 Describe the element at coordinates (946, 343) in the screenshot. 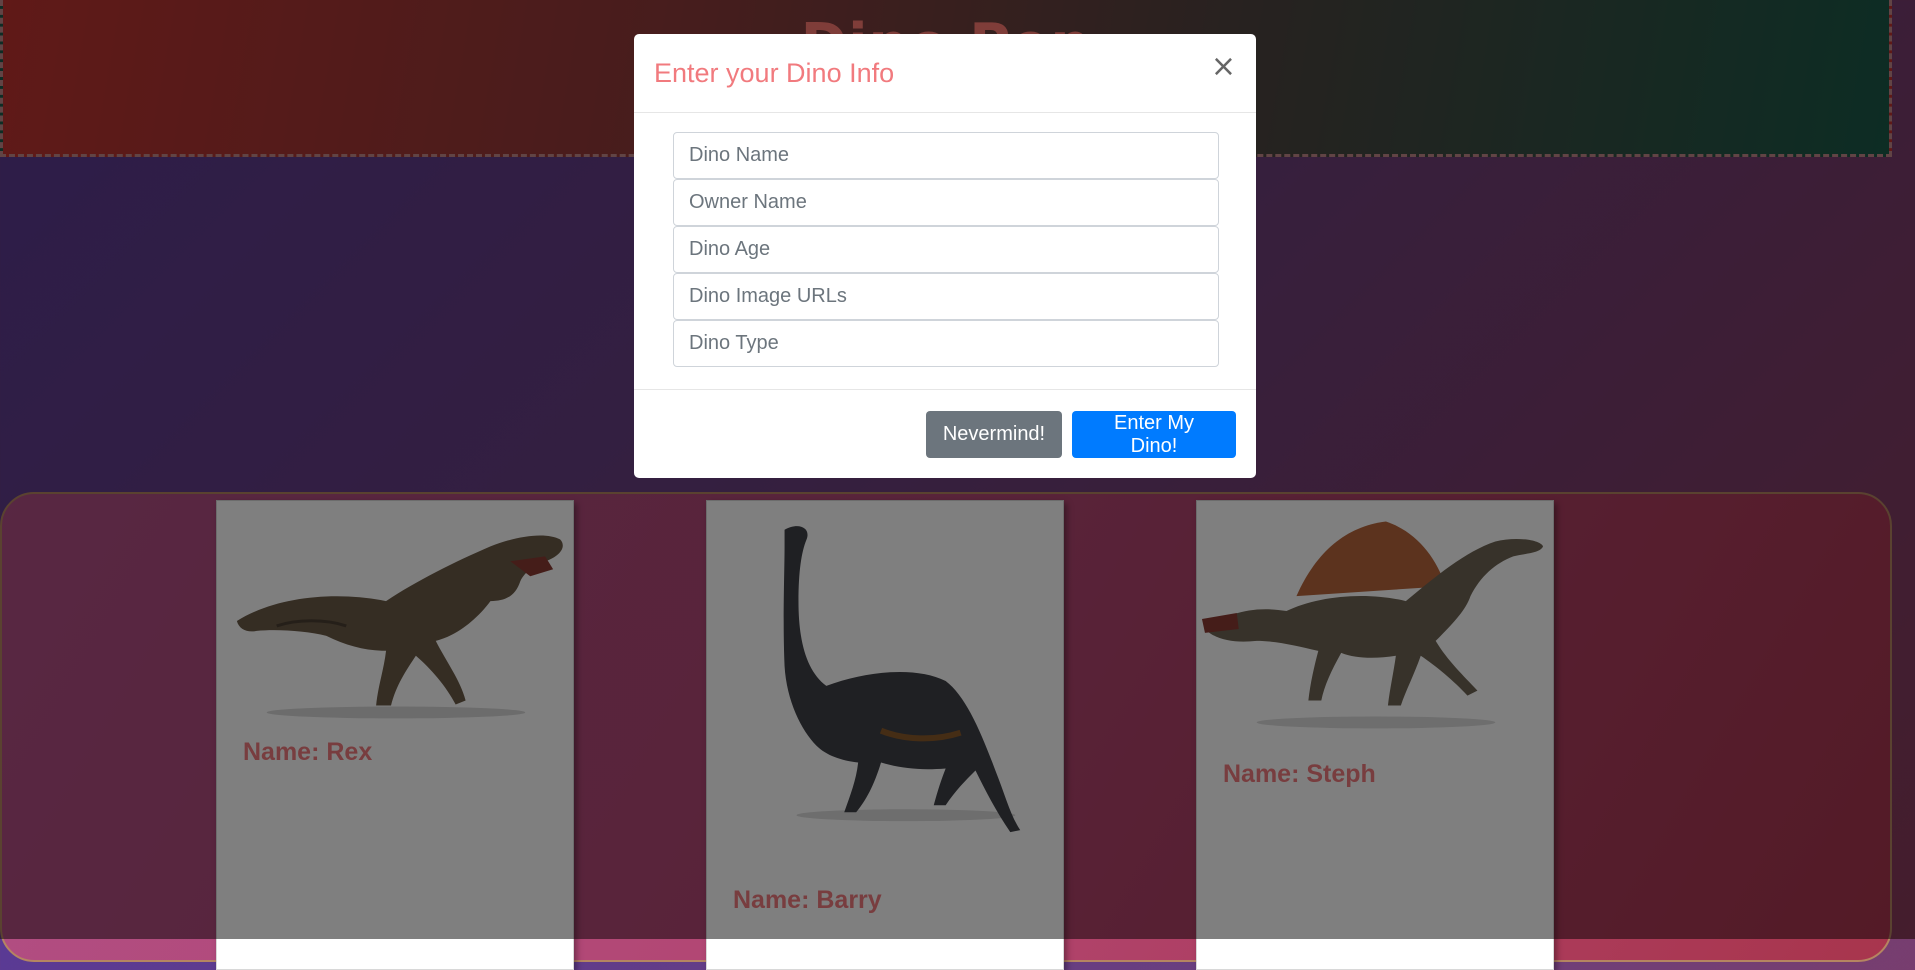

I see `dino-type-input` at that location.